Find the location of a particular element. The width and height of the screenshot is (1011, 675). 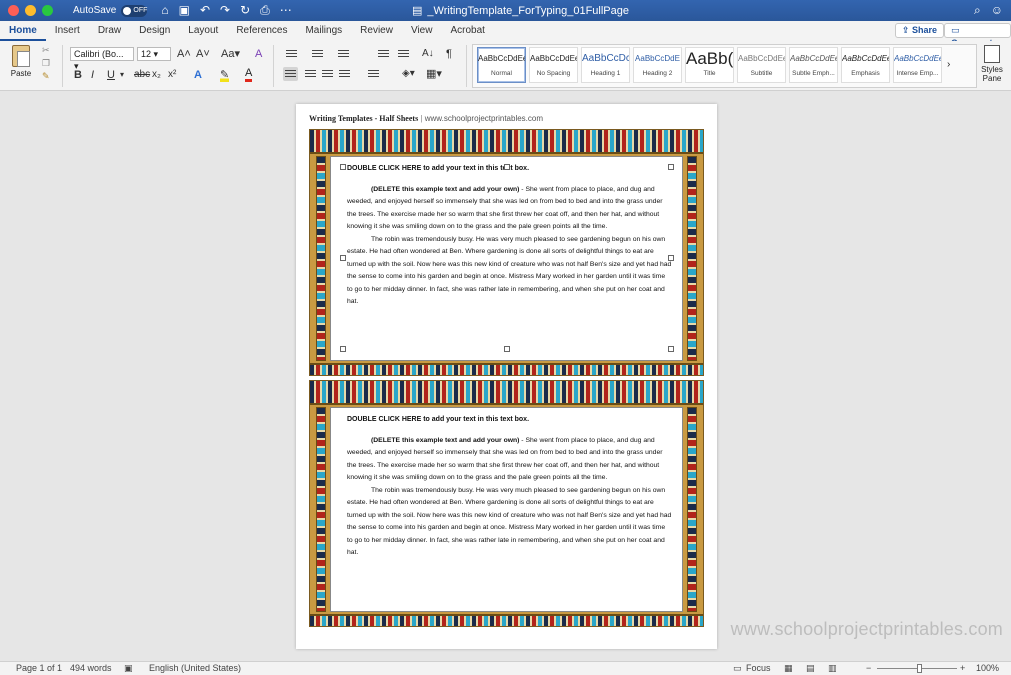

tab-home: Home is located at coordinates (23, 31).